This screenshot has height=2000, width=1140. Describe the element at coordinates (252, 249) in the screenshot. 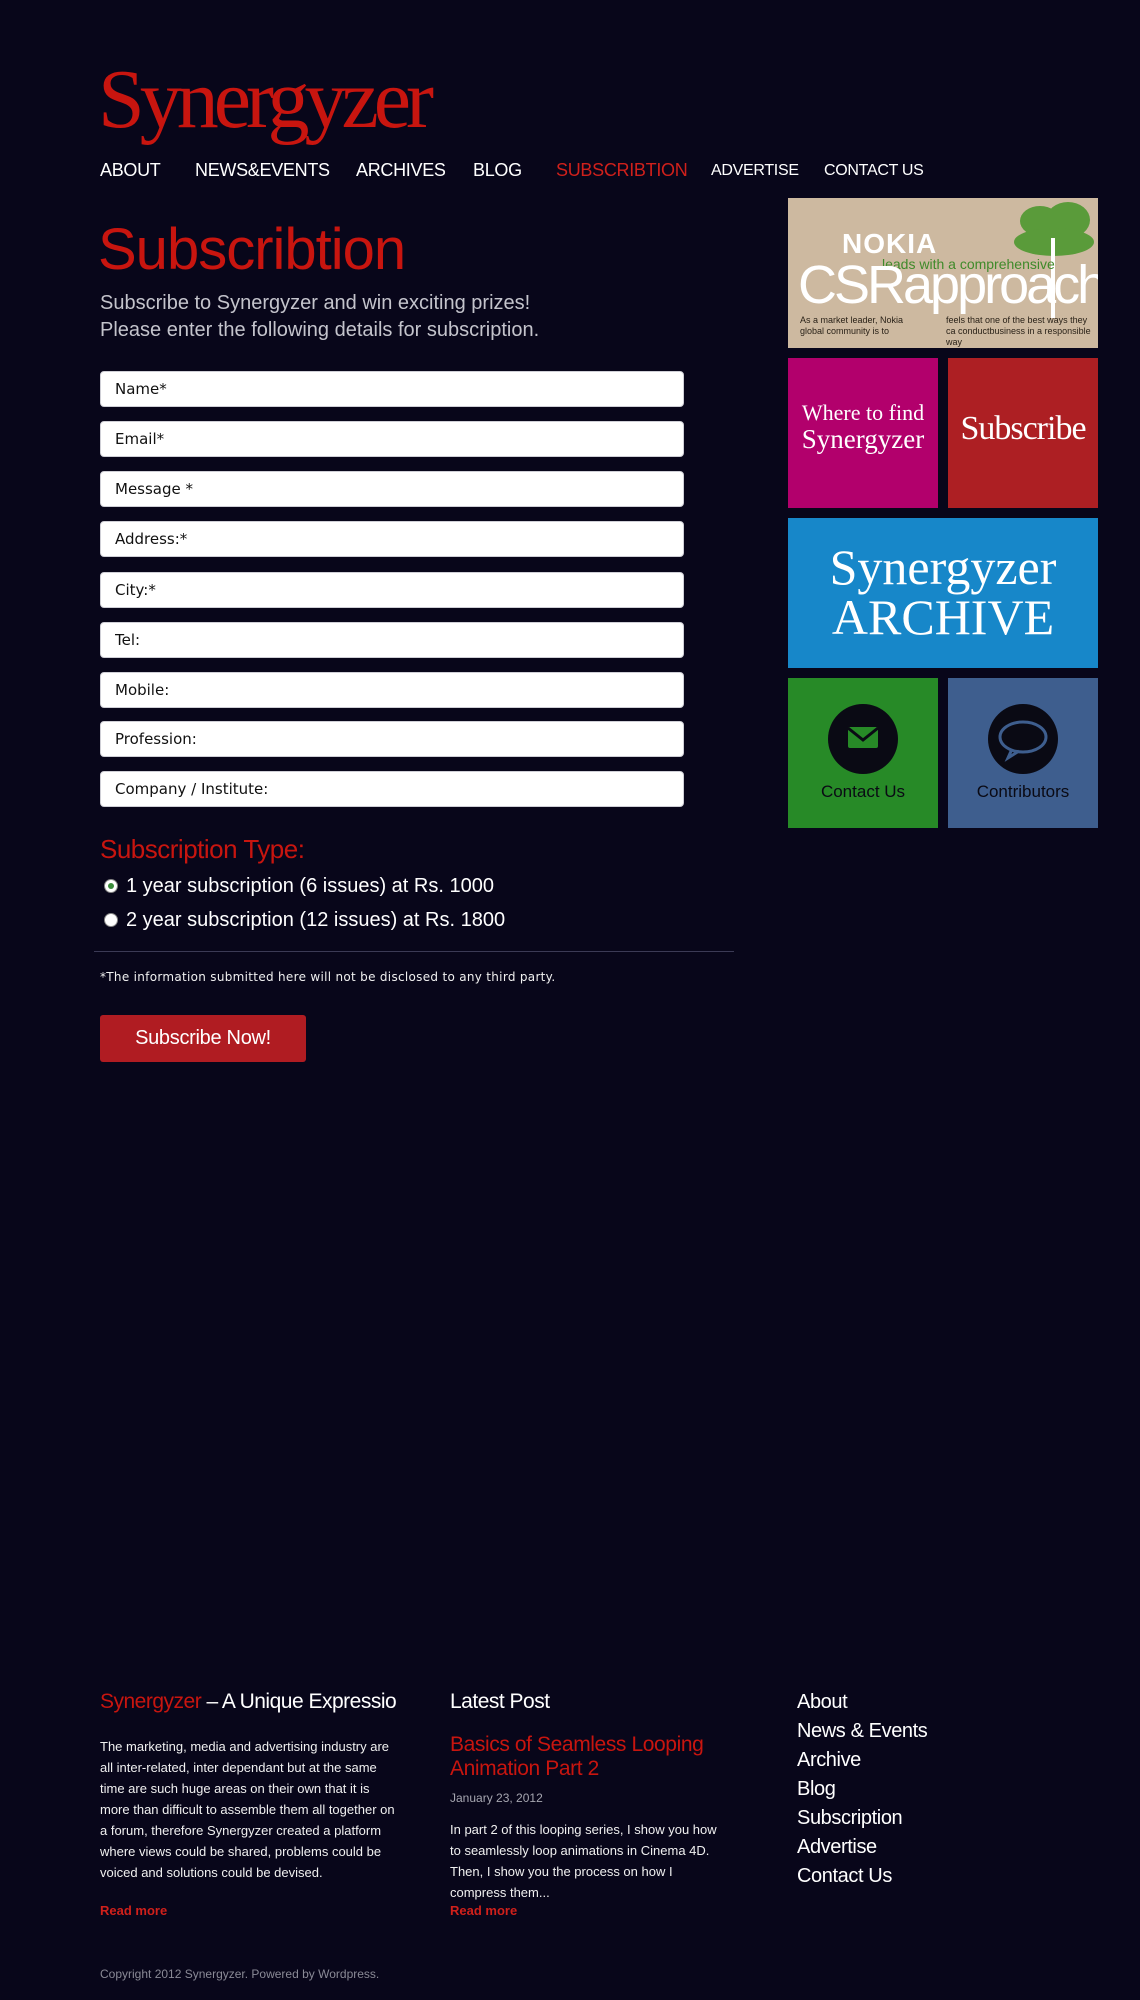

I see `page-title: Subscribtion` at that location.